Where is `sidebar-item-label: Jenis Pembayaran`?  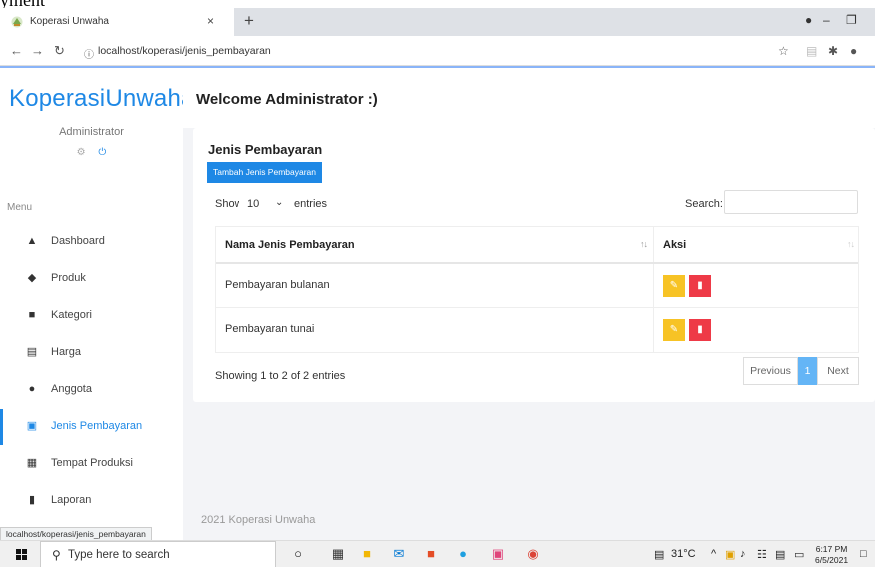
sidebar-item-label: Jenis Pembayaran is located at coordinates (97, 426).